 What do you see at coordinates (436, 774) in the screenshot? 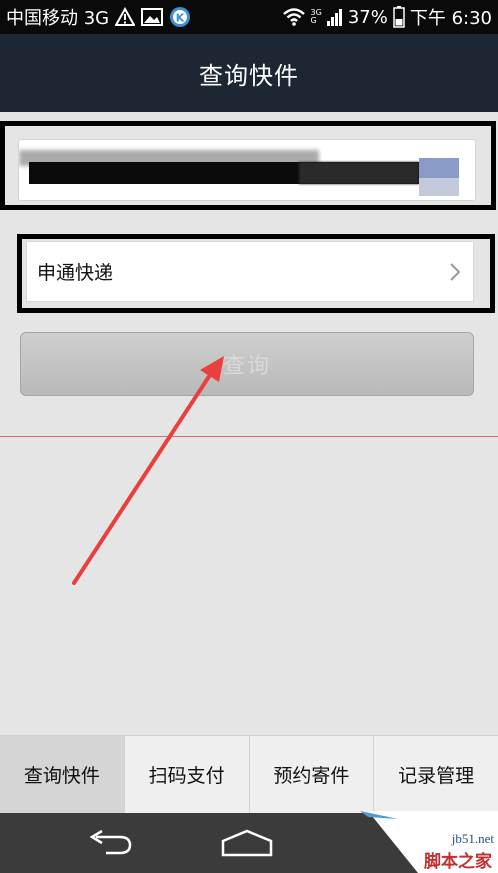
I see `tab-records: 记录管理` at bounding box center [436, 774].